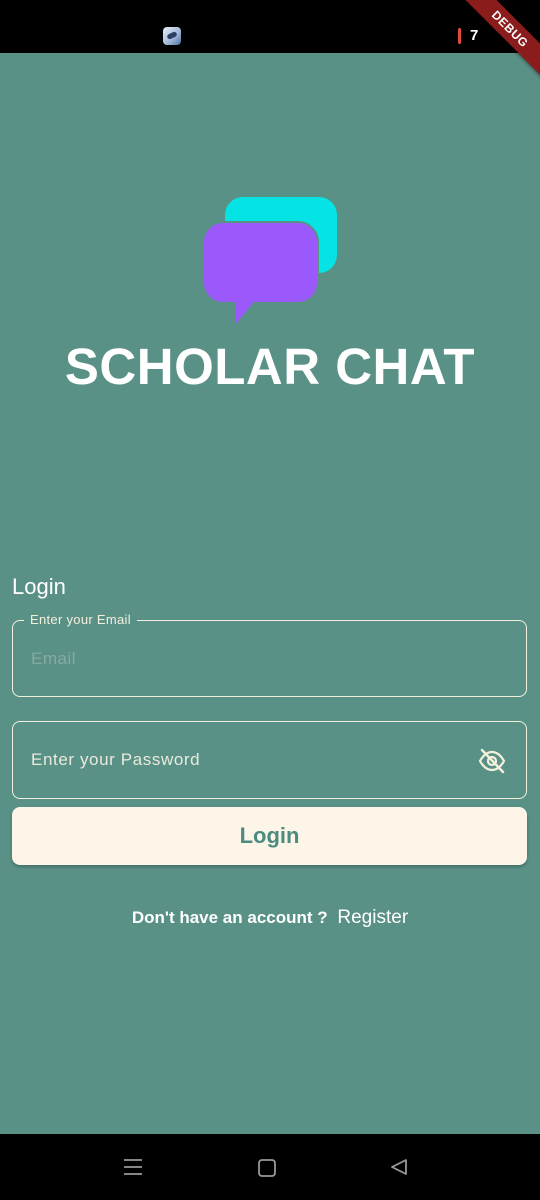 This screenshot has width=540, height=1200. Describe the element at coordinates (39, 586) in the screenshot. I see `login-heading: Login` at that location.